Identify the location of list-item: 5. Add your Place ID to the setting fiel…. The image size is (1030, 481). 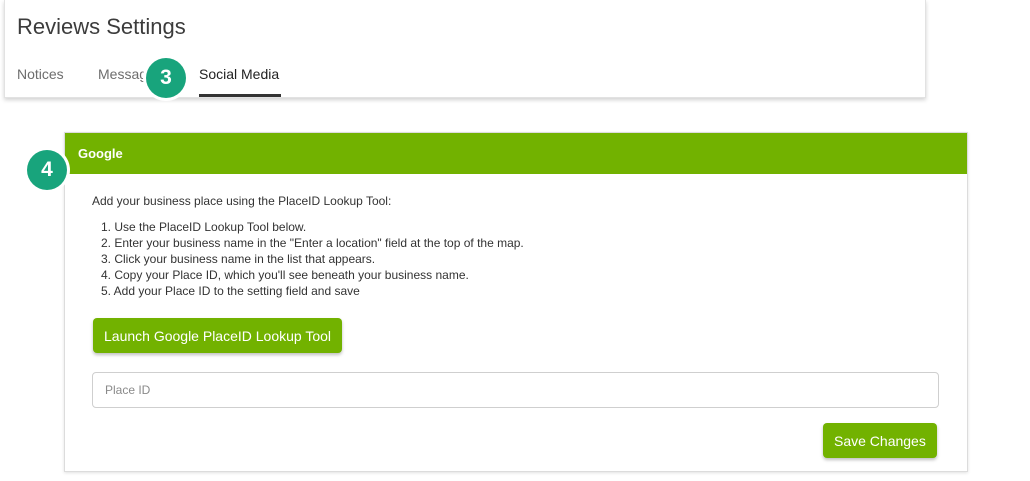
(230, 291).